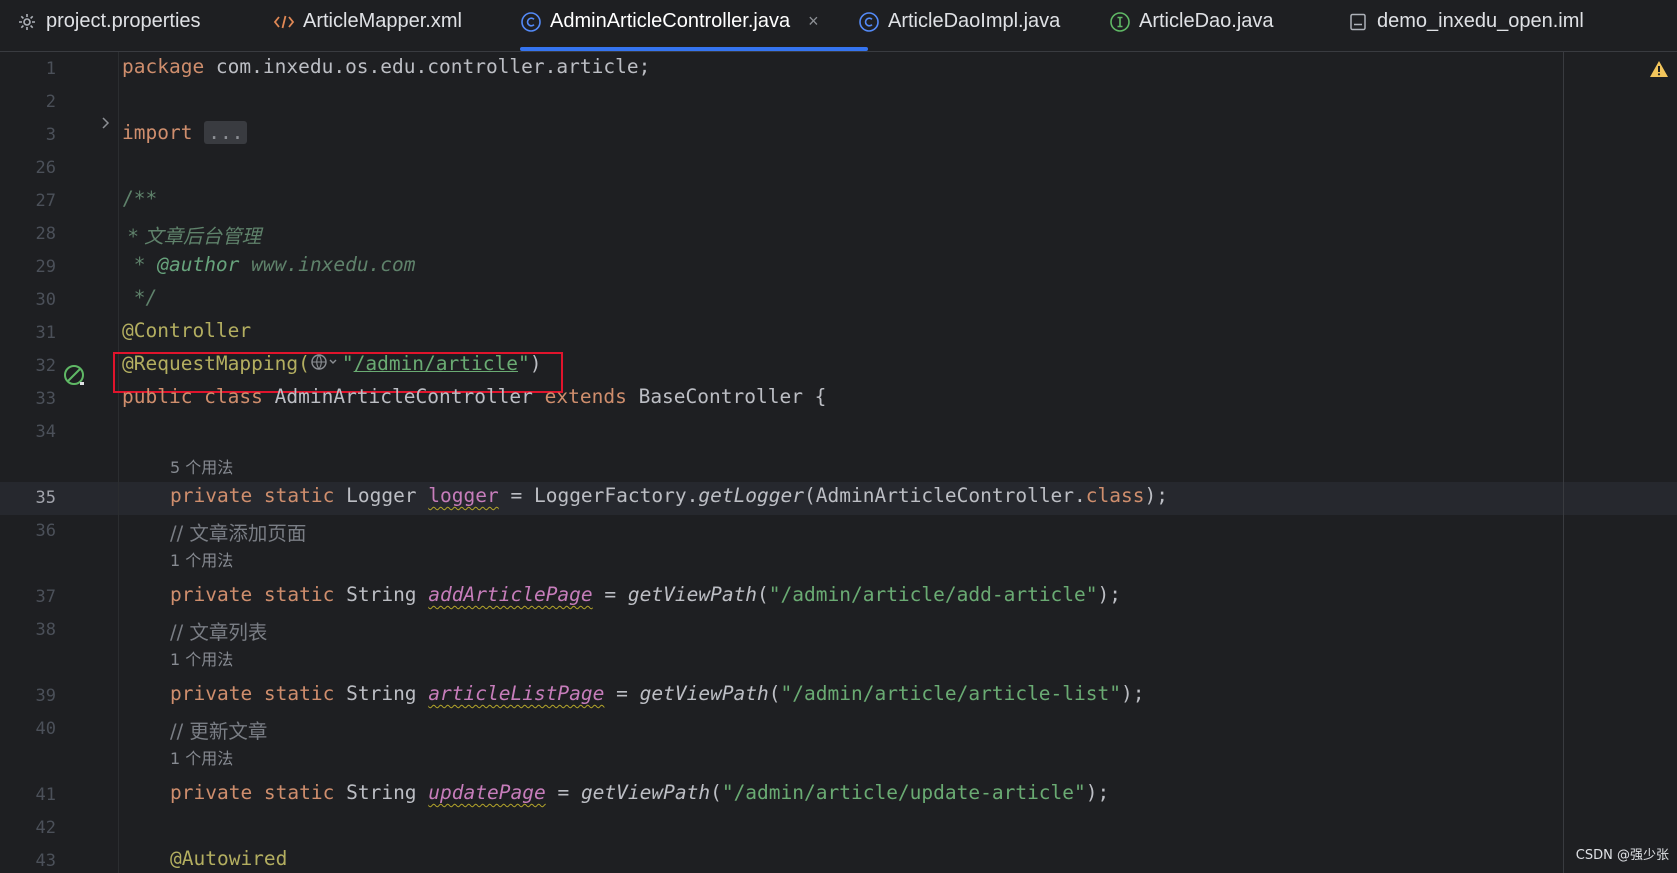 This screenshot has height=873, width=1677. Describe the element at coordinates (45, 696) in the screenshot. I see `line-number: 39` at that location.